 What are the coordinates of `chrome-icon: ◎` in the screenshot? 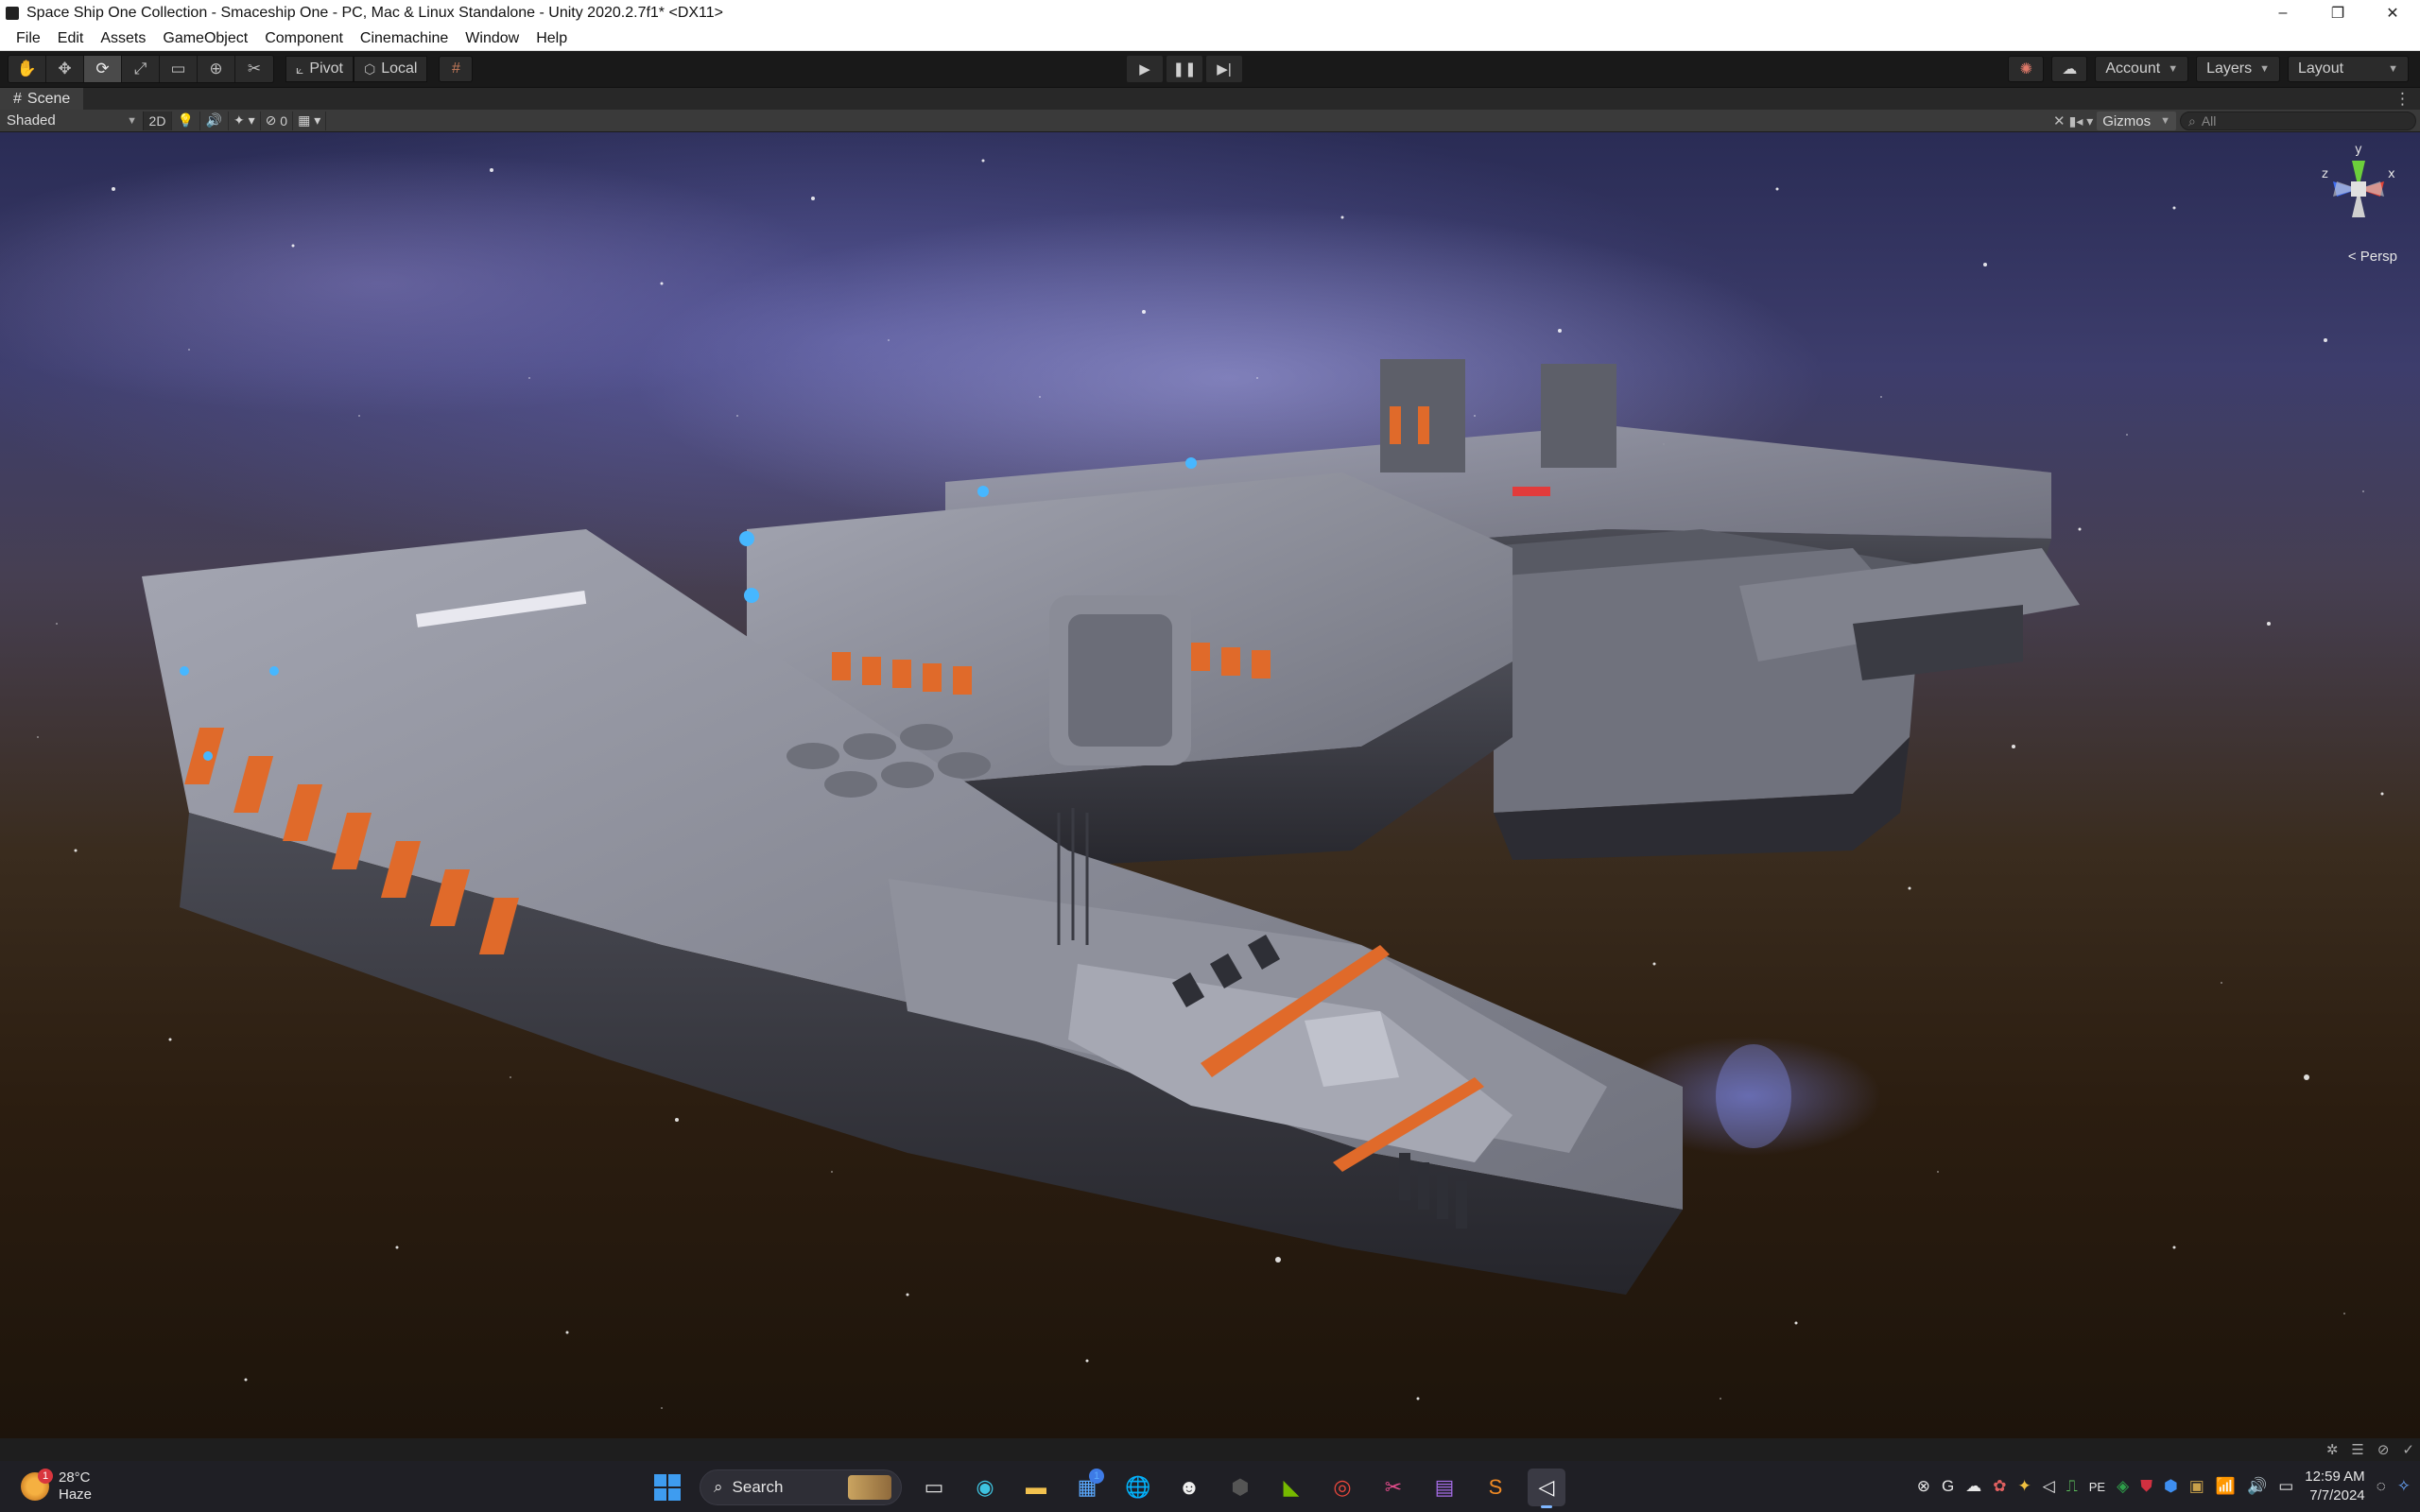 It's located at (1342, 1487).